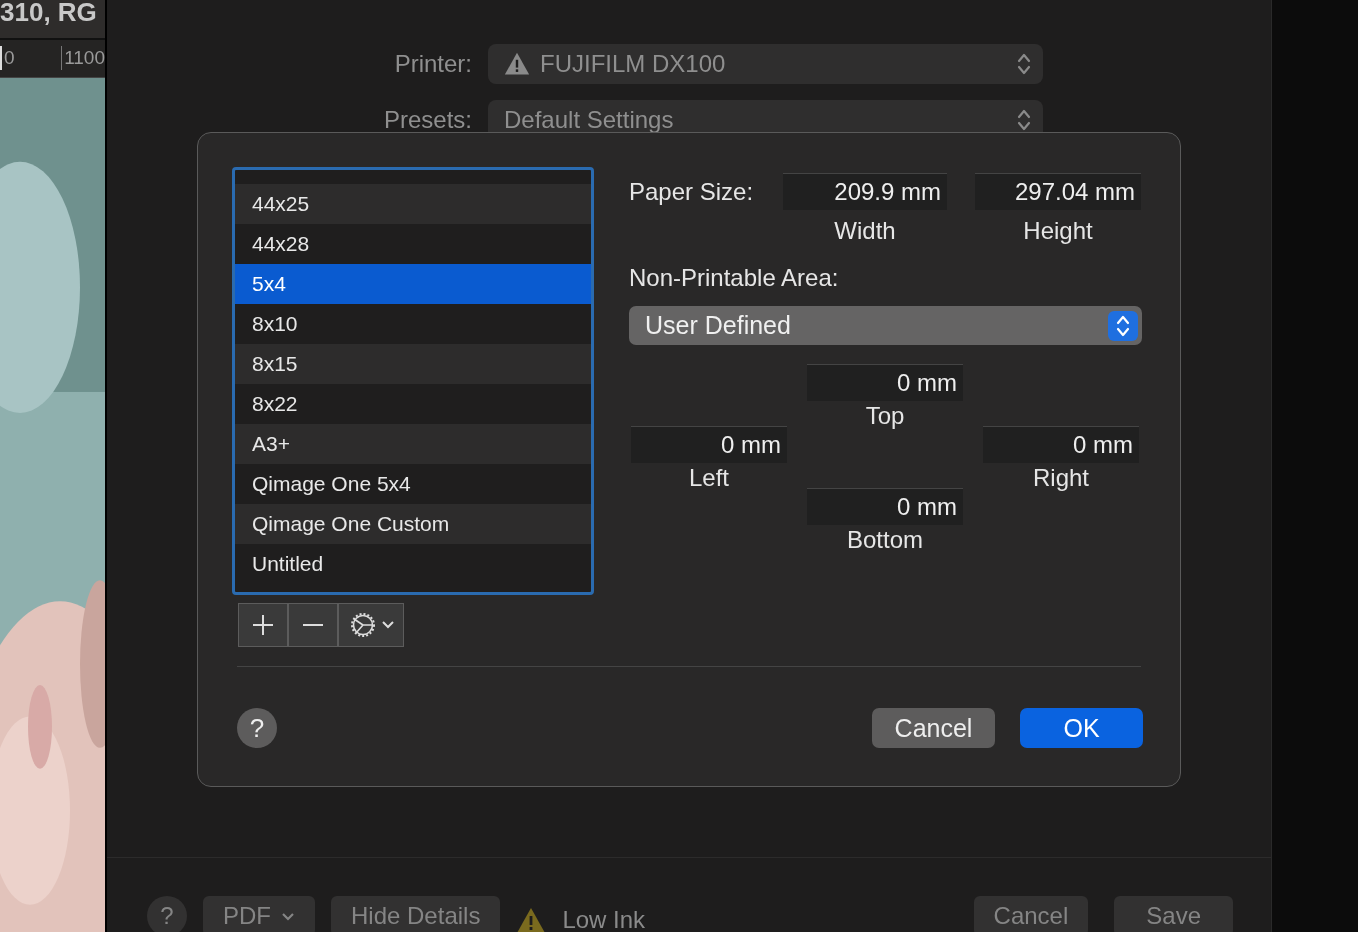 This screenshot has height=932, width=1358. Describe the element at coordinates (1081, 728) in the screenshot. I see `ok-button: OK` at that location.